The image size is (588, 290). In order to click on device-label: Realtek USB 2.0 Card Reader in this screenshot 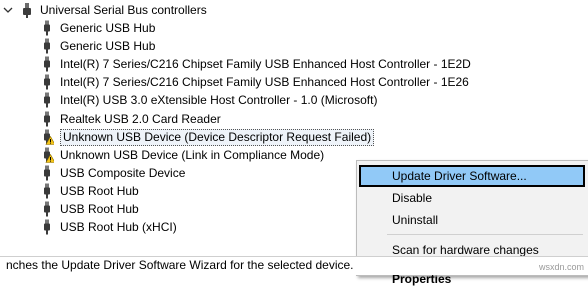, I will do `click(140, 119)`.